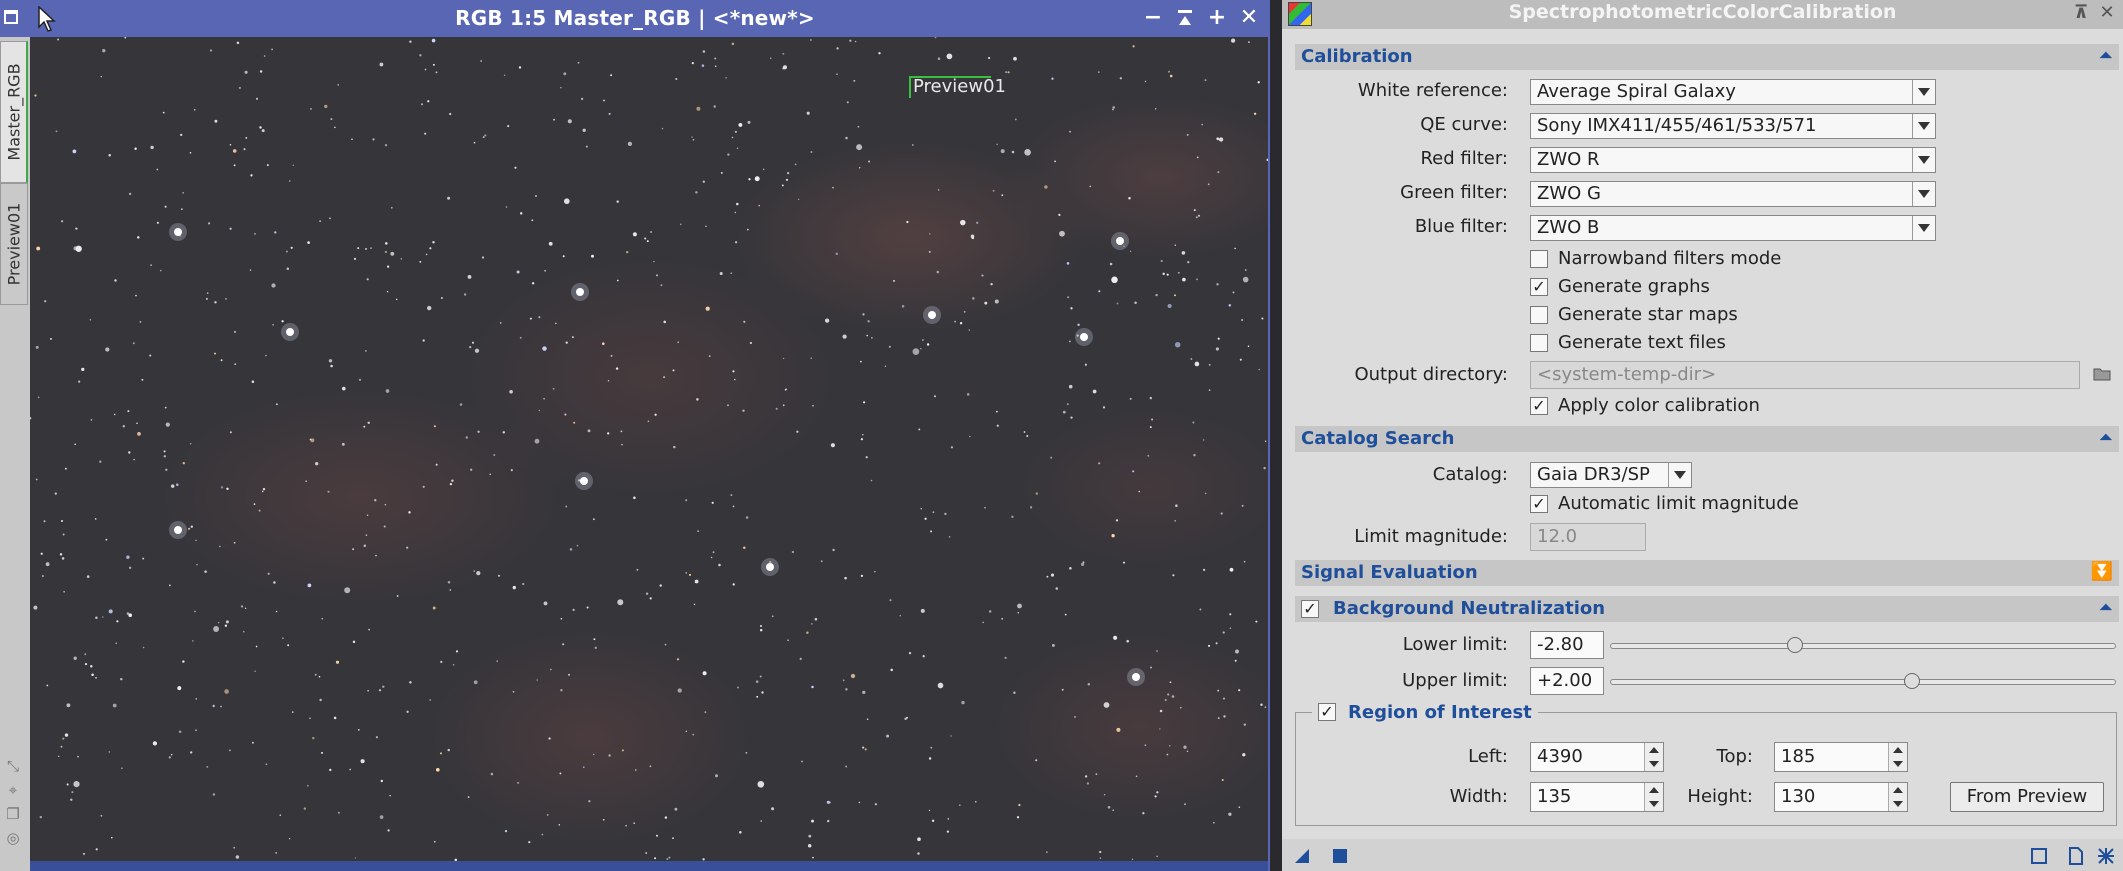  What do you see at coordinates (14, 112) in the screenshot?
I see `tab-master-rgb: Master_RGB` at bounding box center [14, 112].